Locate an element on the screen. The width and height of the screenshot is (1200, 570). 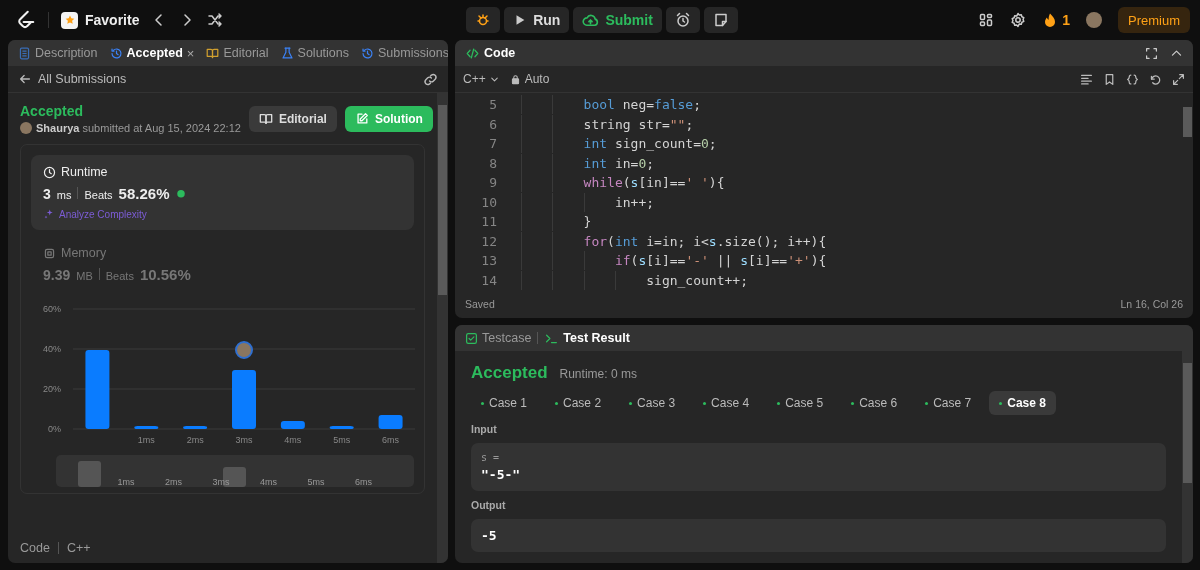
range-navigator: 1ms 2ms 3ms 4ms 5ms 6ms is located at coordinates (235, 471).